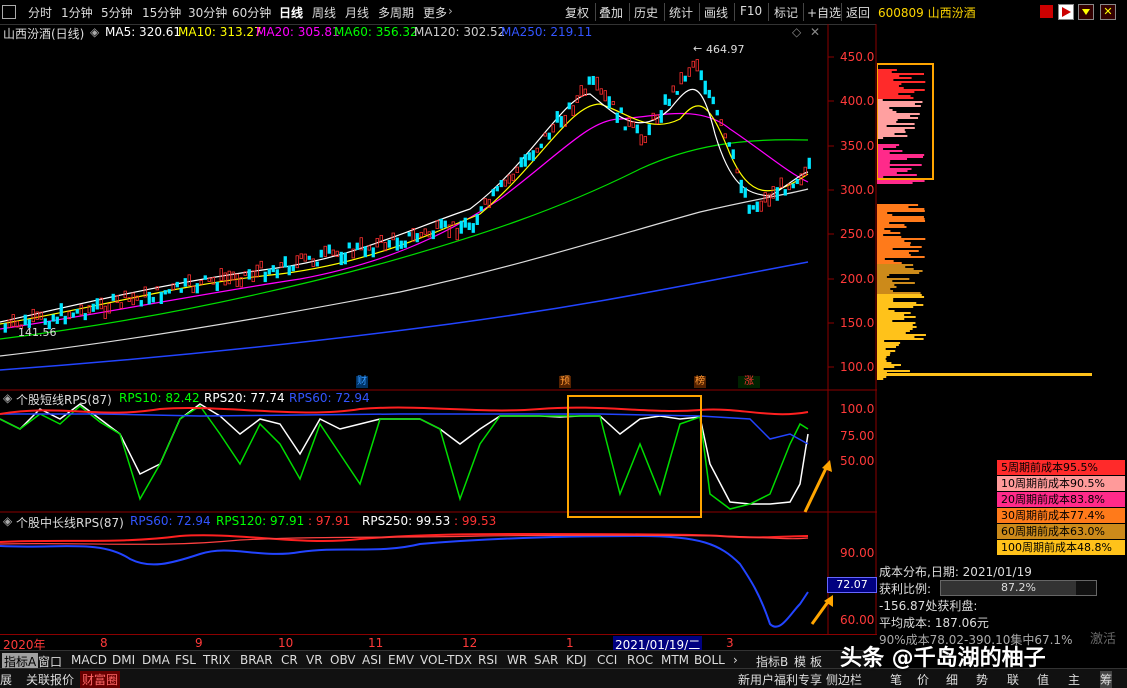  I want to click on tab-dmi: DMI, so click(123, 660).